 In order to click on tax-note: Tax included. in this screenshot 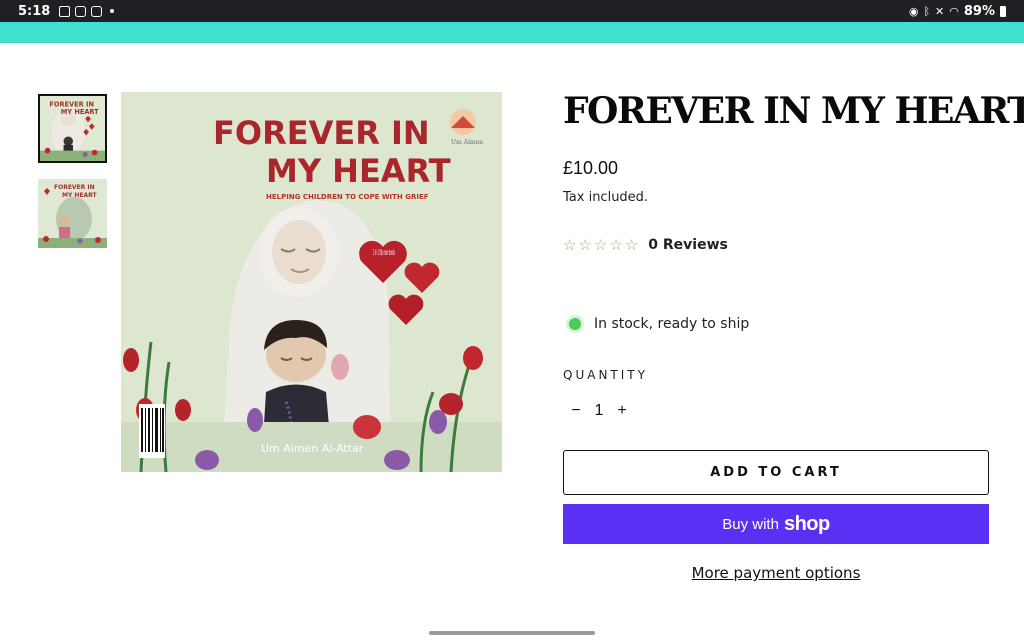, I will do `click(606, 197)`.